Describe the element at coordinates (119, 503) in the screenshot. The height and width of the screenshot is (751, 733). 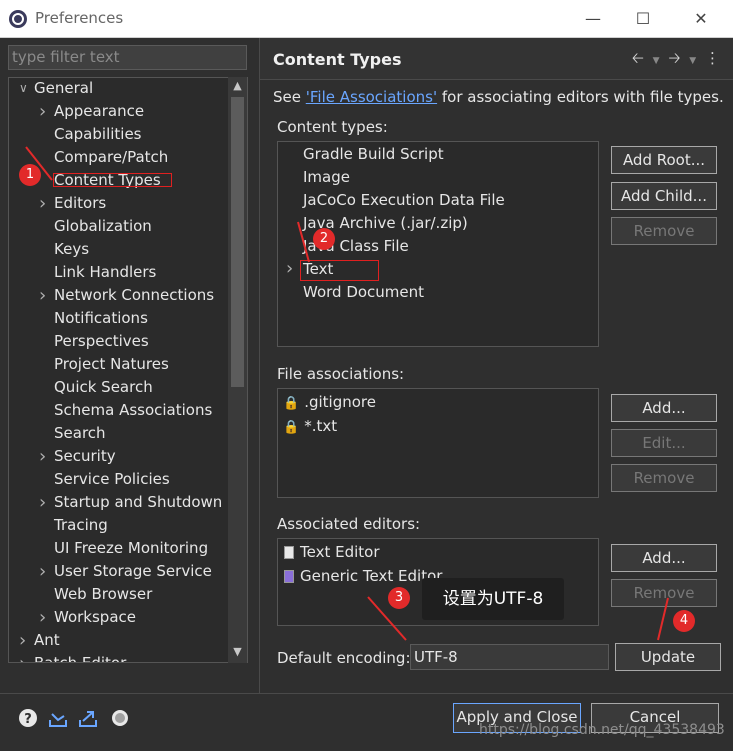
I see `tree-item: › Startup and Shutdown` at that location.